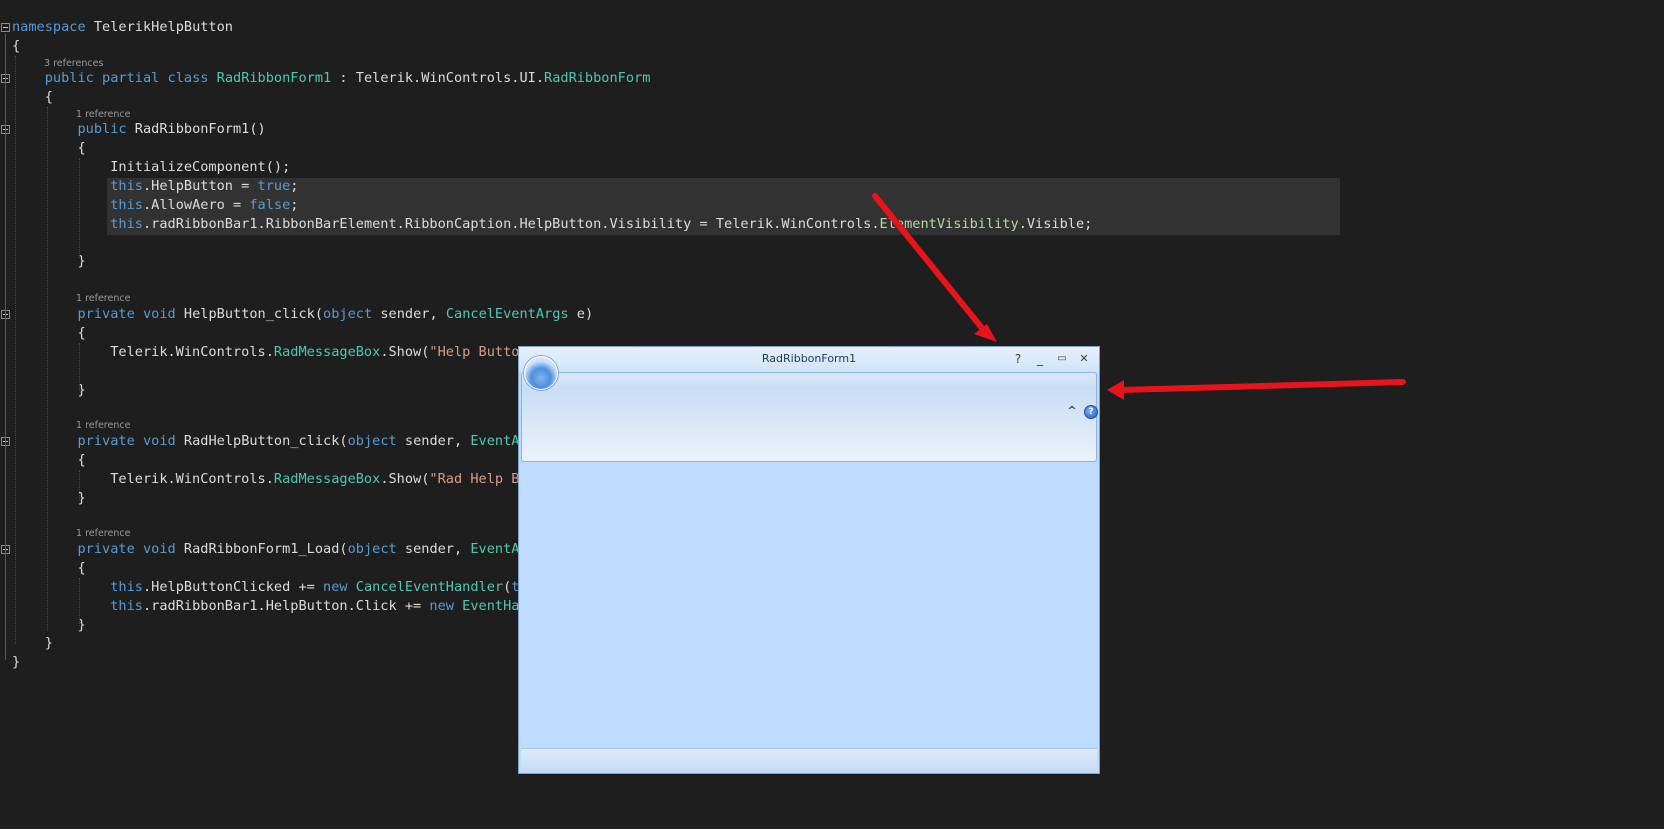 The height and width of the screenshot is (829, 1664). I want to click on arrow-to-ribbon-help, so click(1256, 389).